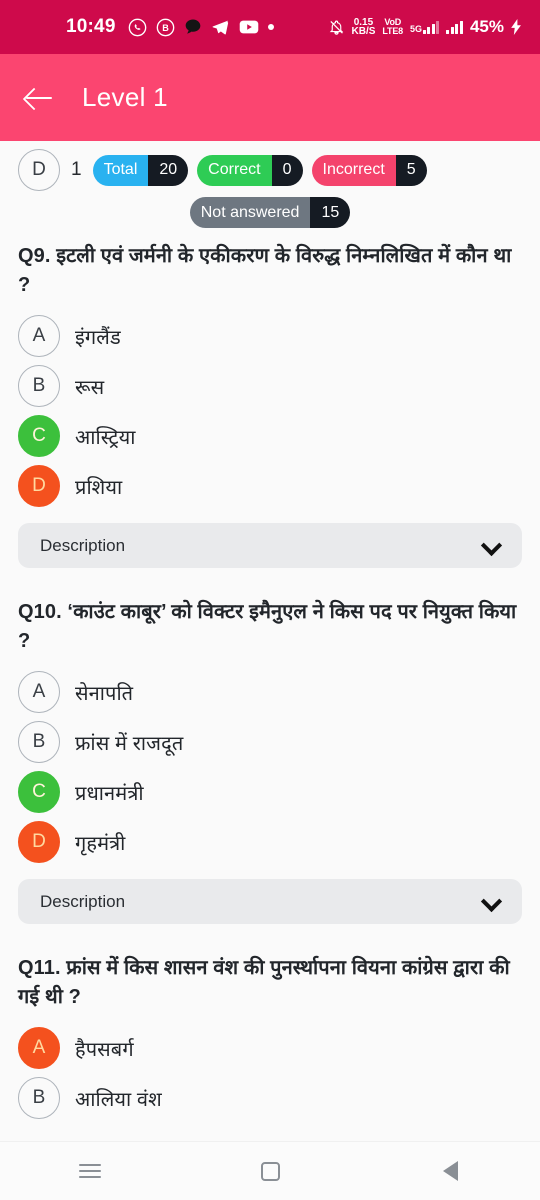 The height and width of the screenshot is (1200, 540). What do you see at coordinates (193, 27) in the screenshot?
I see `chat-bubble-icon` at bounding box center [193, 27].